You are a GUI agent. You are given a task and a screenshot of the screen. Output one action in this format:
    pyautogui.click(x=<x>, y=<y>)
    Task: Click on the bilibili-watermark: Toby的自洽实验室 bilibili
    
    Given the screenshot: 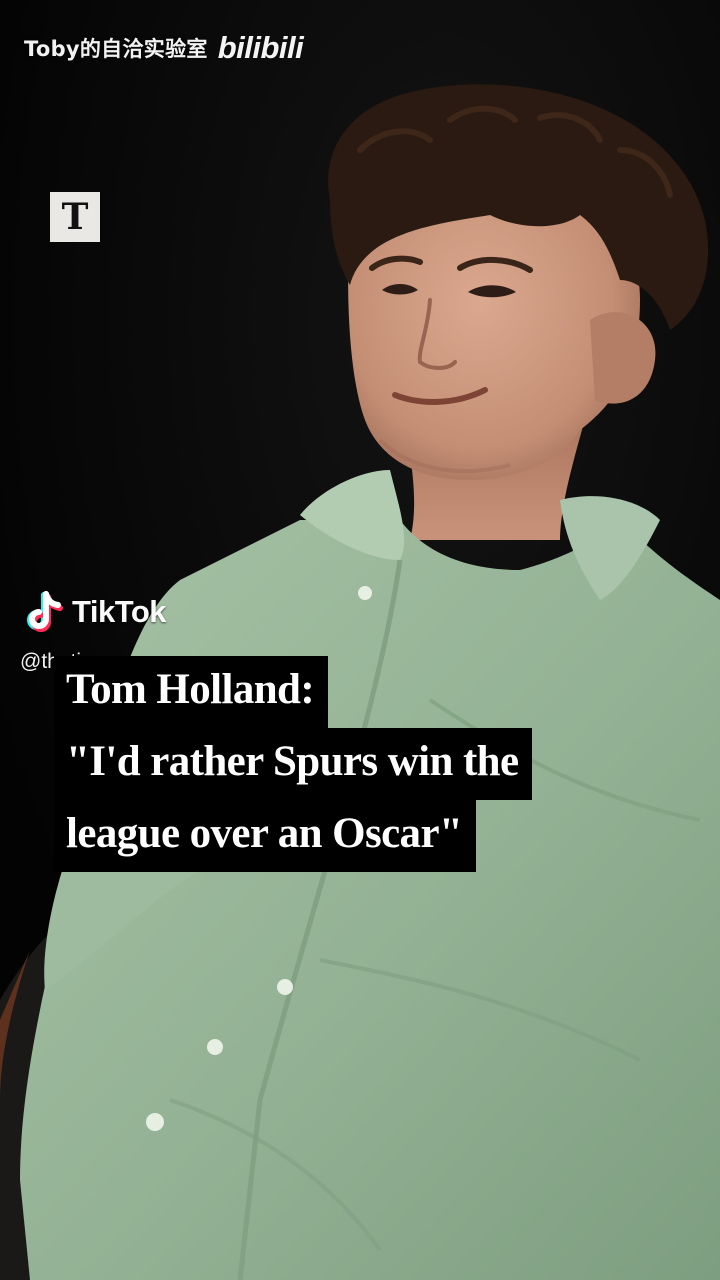 What is the action you would take?
    pyautogui.click(x=164, y=48)
    